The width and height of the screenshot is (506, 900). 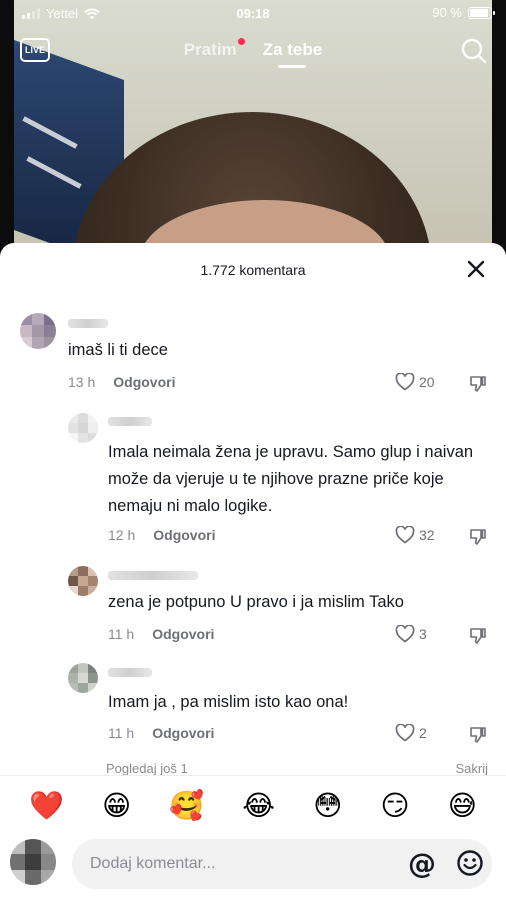 I want to click on tab-following-label: Pratim, so click(x=210, y=49).